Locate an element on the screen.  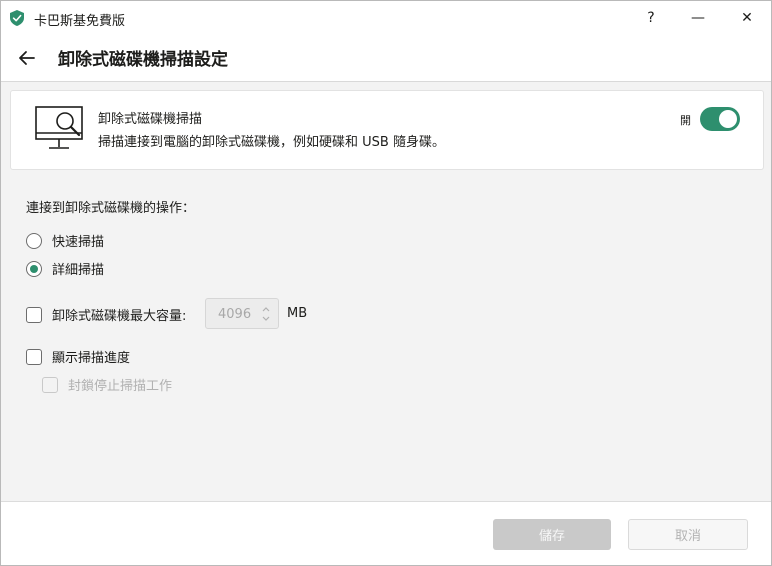
toggle-state-label: 開 is located at coordinates (685, 120).